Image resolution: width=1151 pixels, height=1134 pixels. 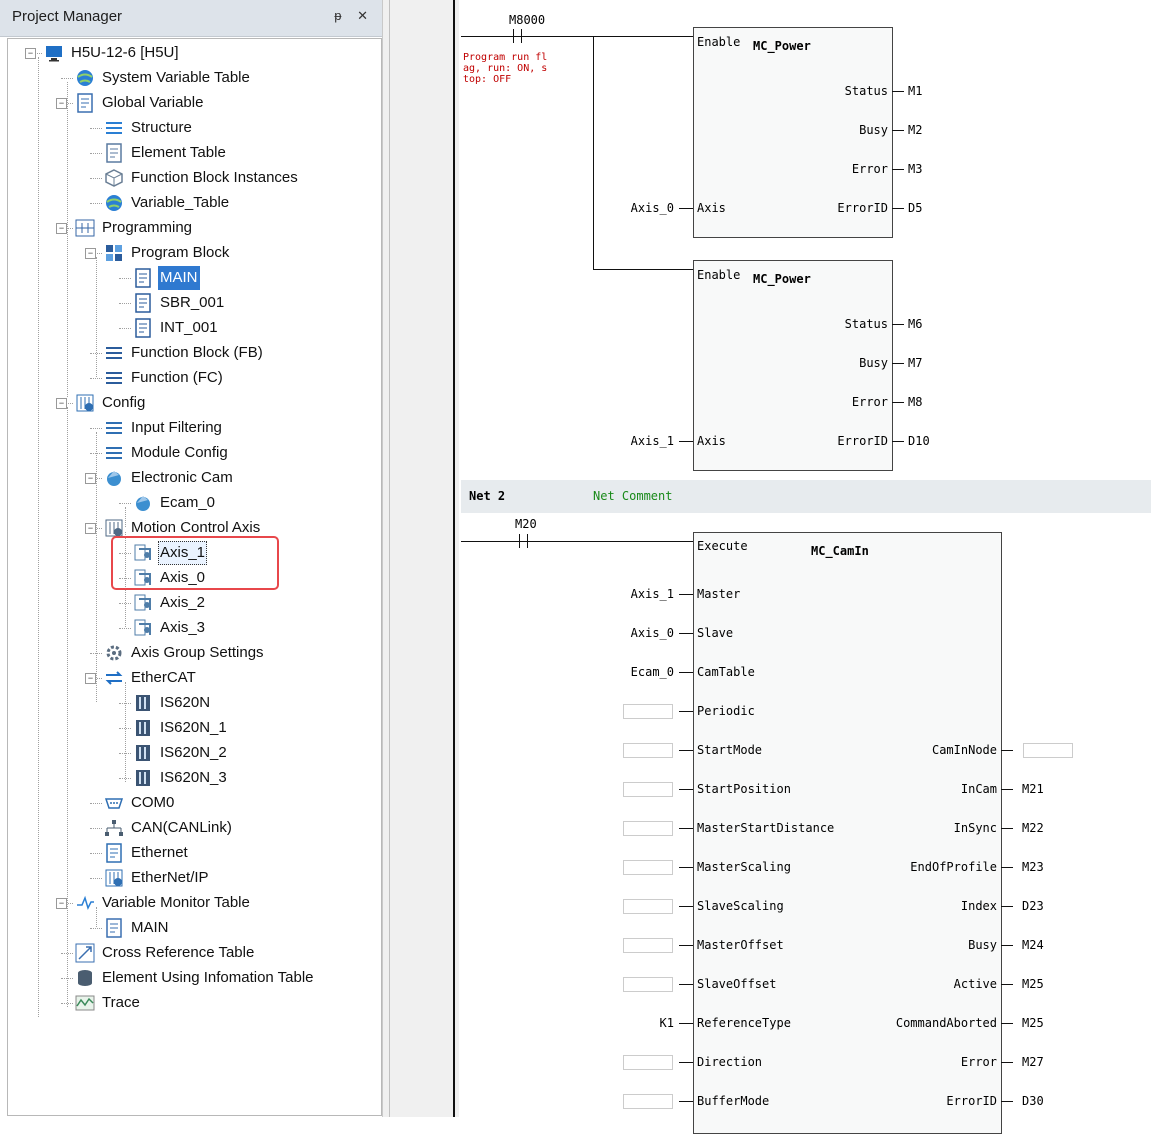 I want to click on block-name: MC_CamIn, so click(x=840, y=551).